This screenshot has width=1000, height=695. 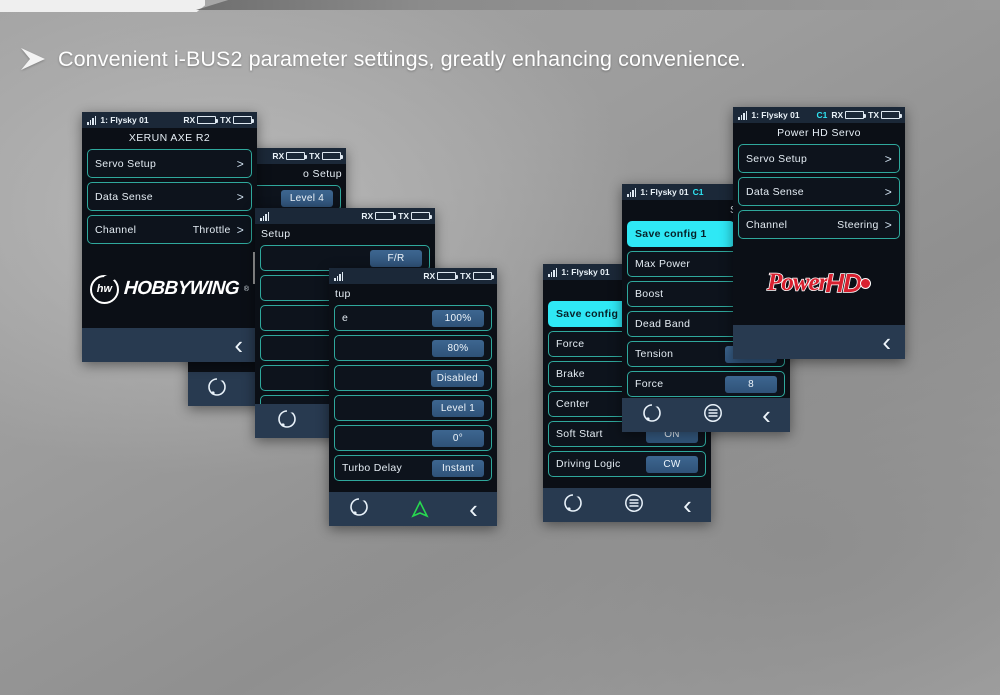 What do you see at coordinates (819, 132) in the screenshot?
I see `screen-title: Power HD Servo` at bounding box center [819, 132].